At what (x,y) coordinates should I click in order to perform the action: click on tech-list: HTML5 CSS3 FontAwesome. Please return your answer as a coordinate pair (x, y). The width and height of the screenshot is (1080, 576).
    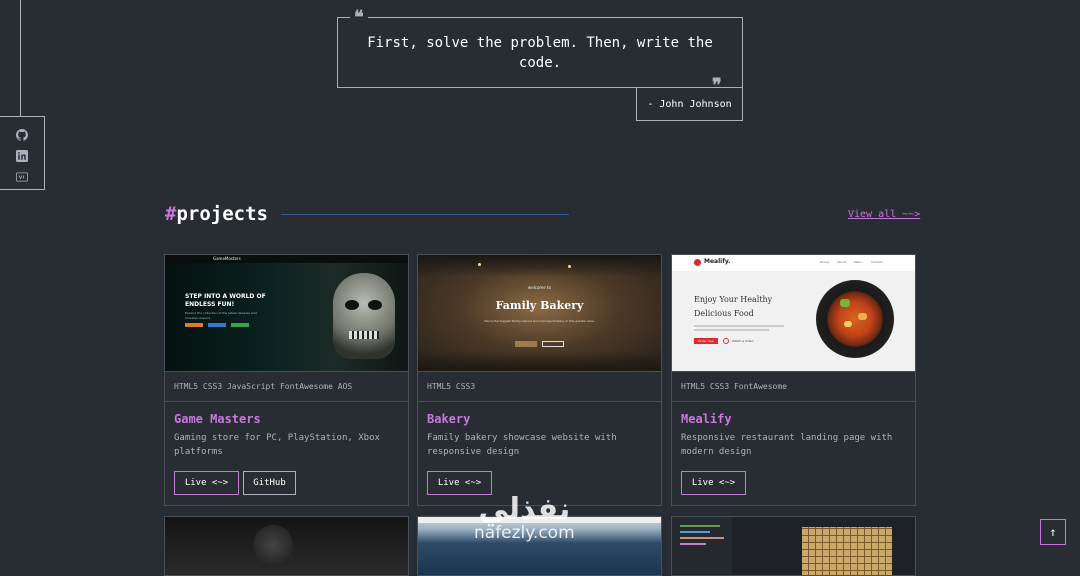
    Looking at the image, I should click on (793, 386).